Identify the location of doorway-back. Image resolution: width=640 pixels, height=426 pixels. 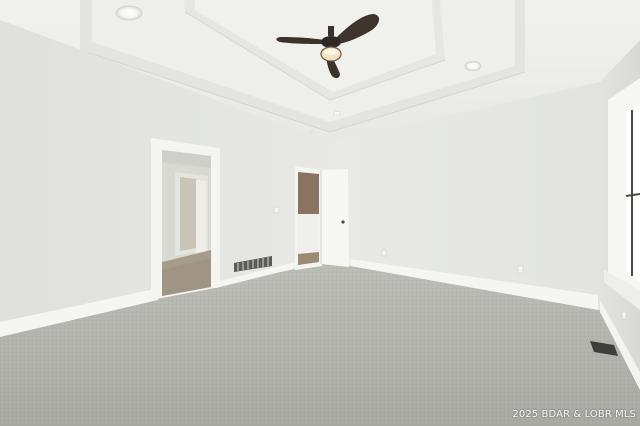
(322, 218).